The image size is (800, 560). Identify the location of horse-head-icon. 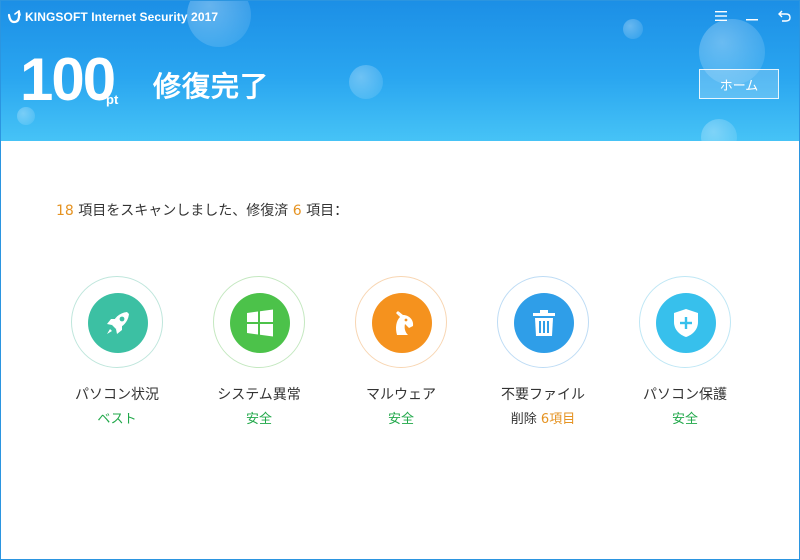
(405, 323).